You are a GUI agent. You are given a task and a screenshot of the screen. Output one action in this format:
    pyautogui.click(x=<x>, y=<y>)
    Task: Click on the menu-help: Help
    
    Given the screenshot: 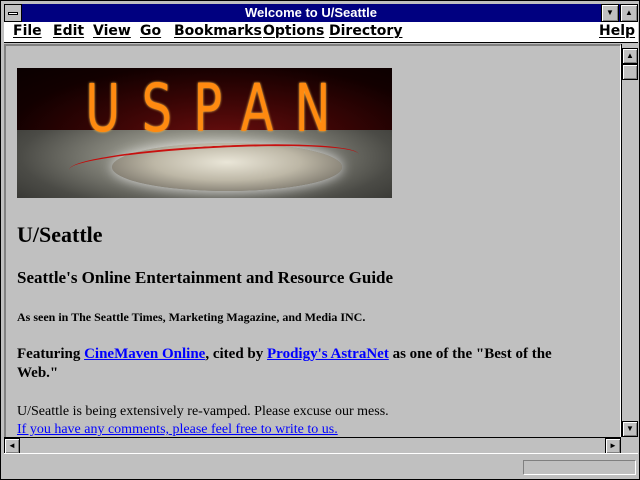 What is the action you would take?
    pyautogui.click(x=617, y=31)
    